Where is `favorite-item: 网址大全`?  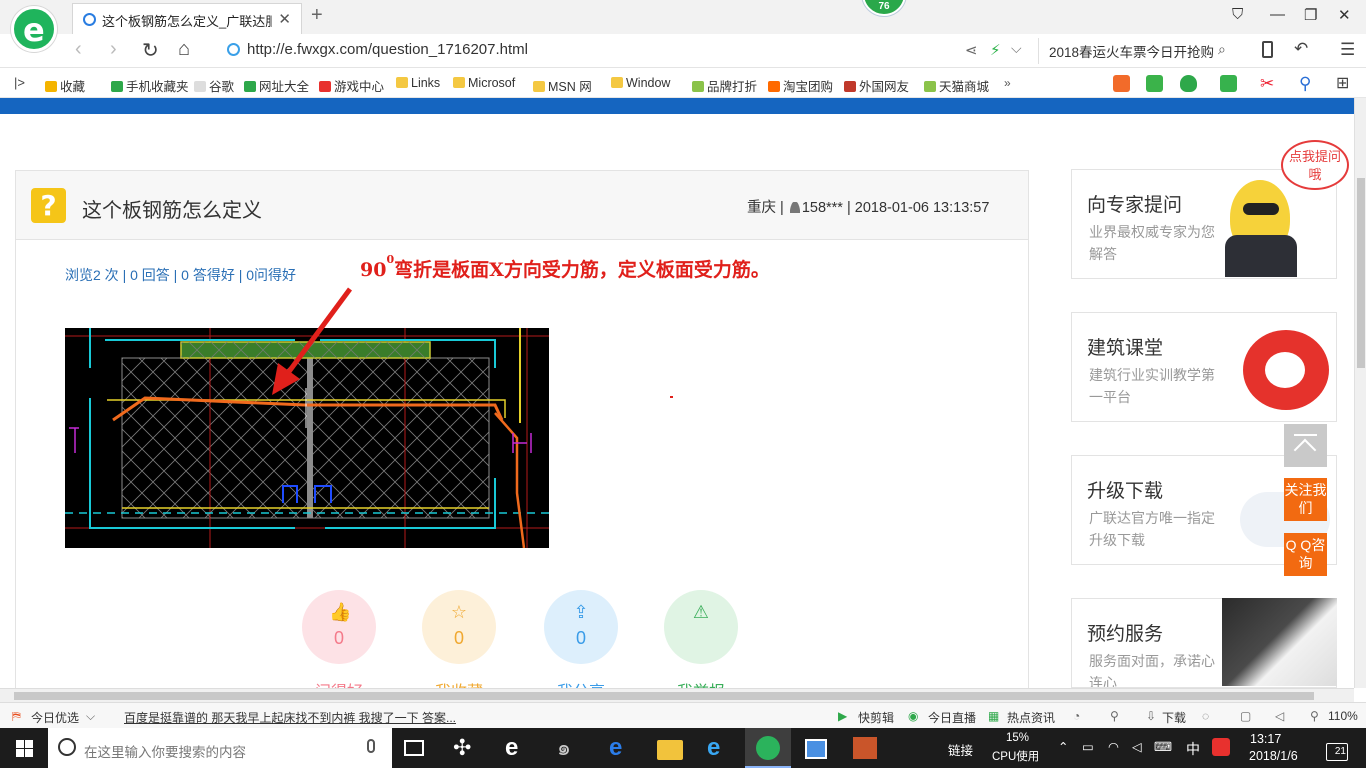
favorite-item: 网址大全 is located at coordinates (276, 85).